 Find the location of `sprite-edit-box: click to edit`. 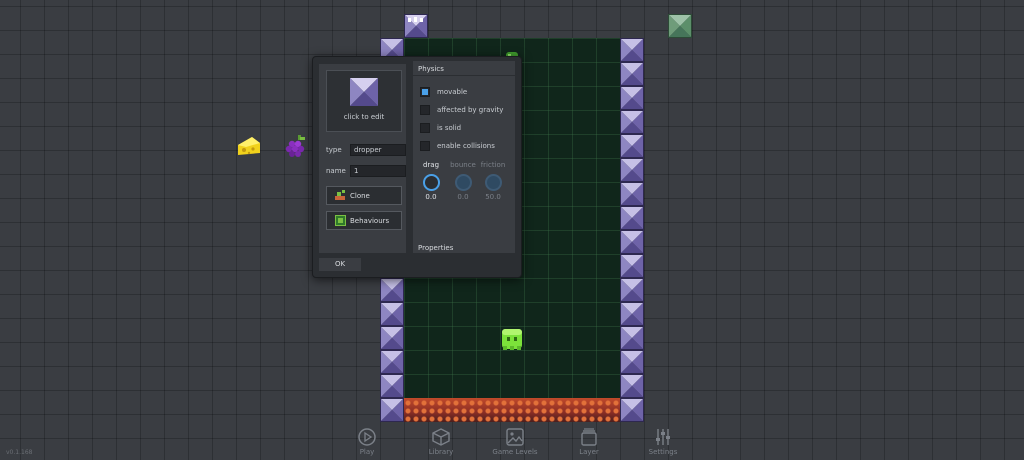

sprite-edit-box: click to edit is located at coordinates (364, 101).